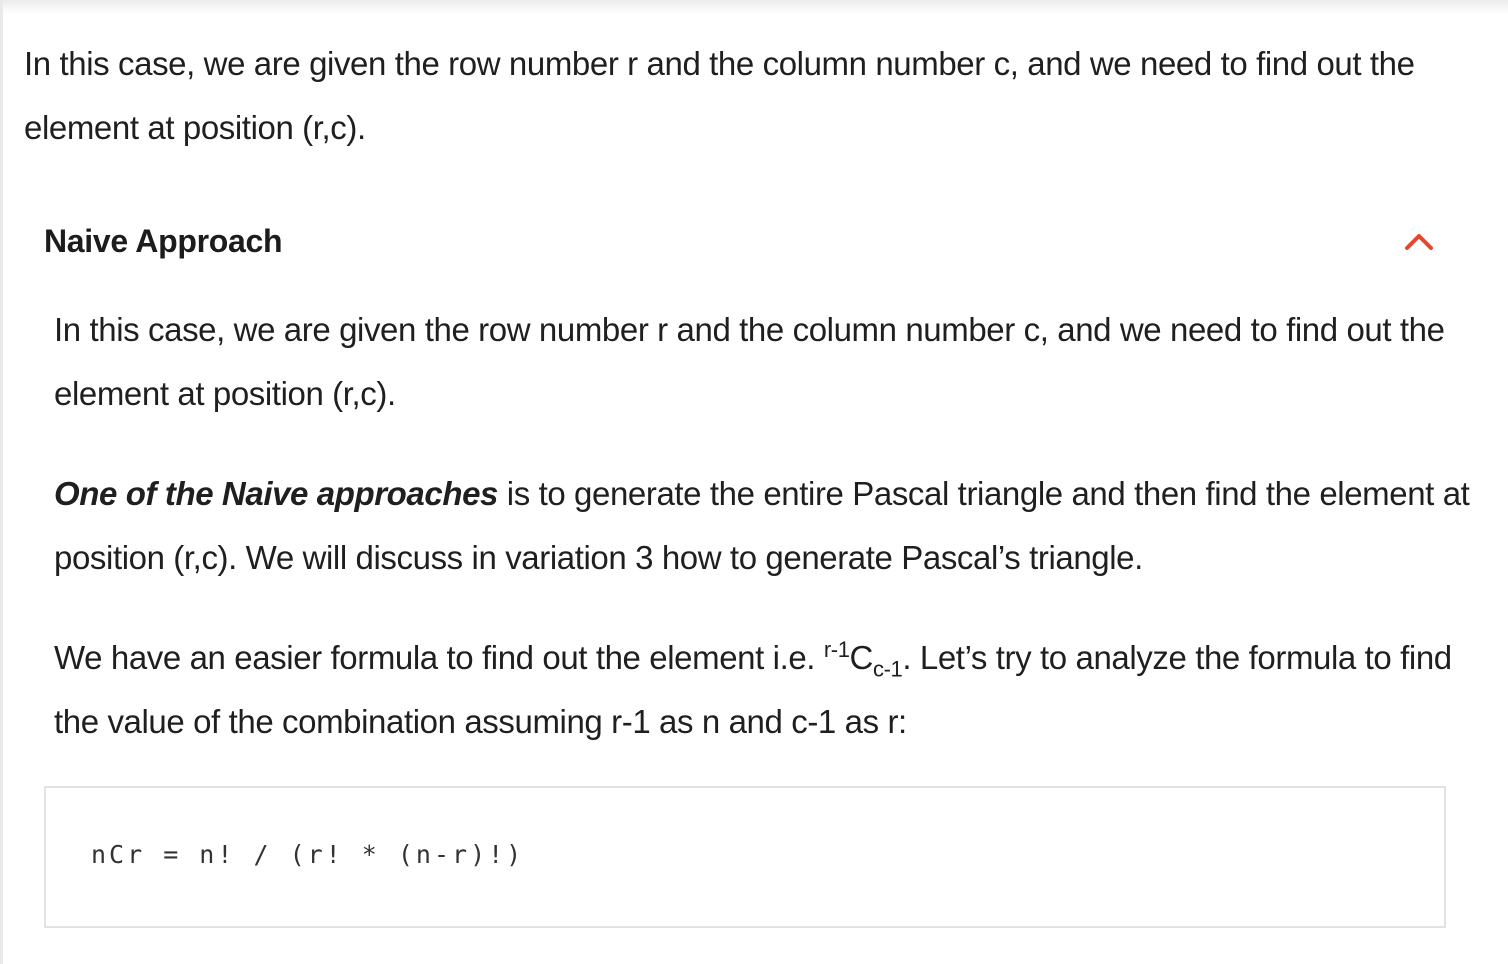 This screenshot has width=1508, height=964. Describe the element at coordinates (887, 669) in the screenshot. I see `formula-subscript: c-1` at that location.